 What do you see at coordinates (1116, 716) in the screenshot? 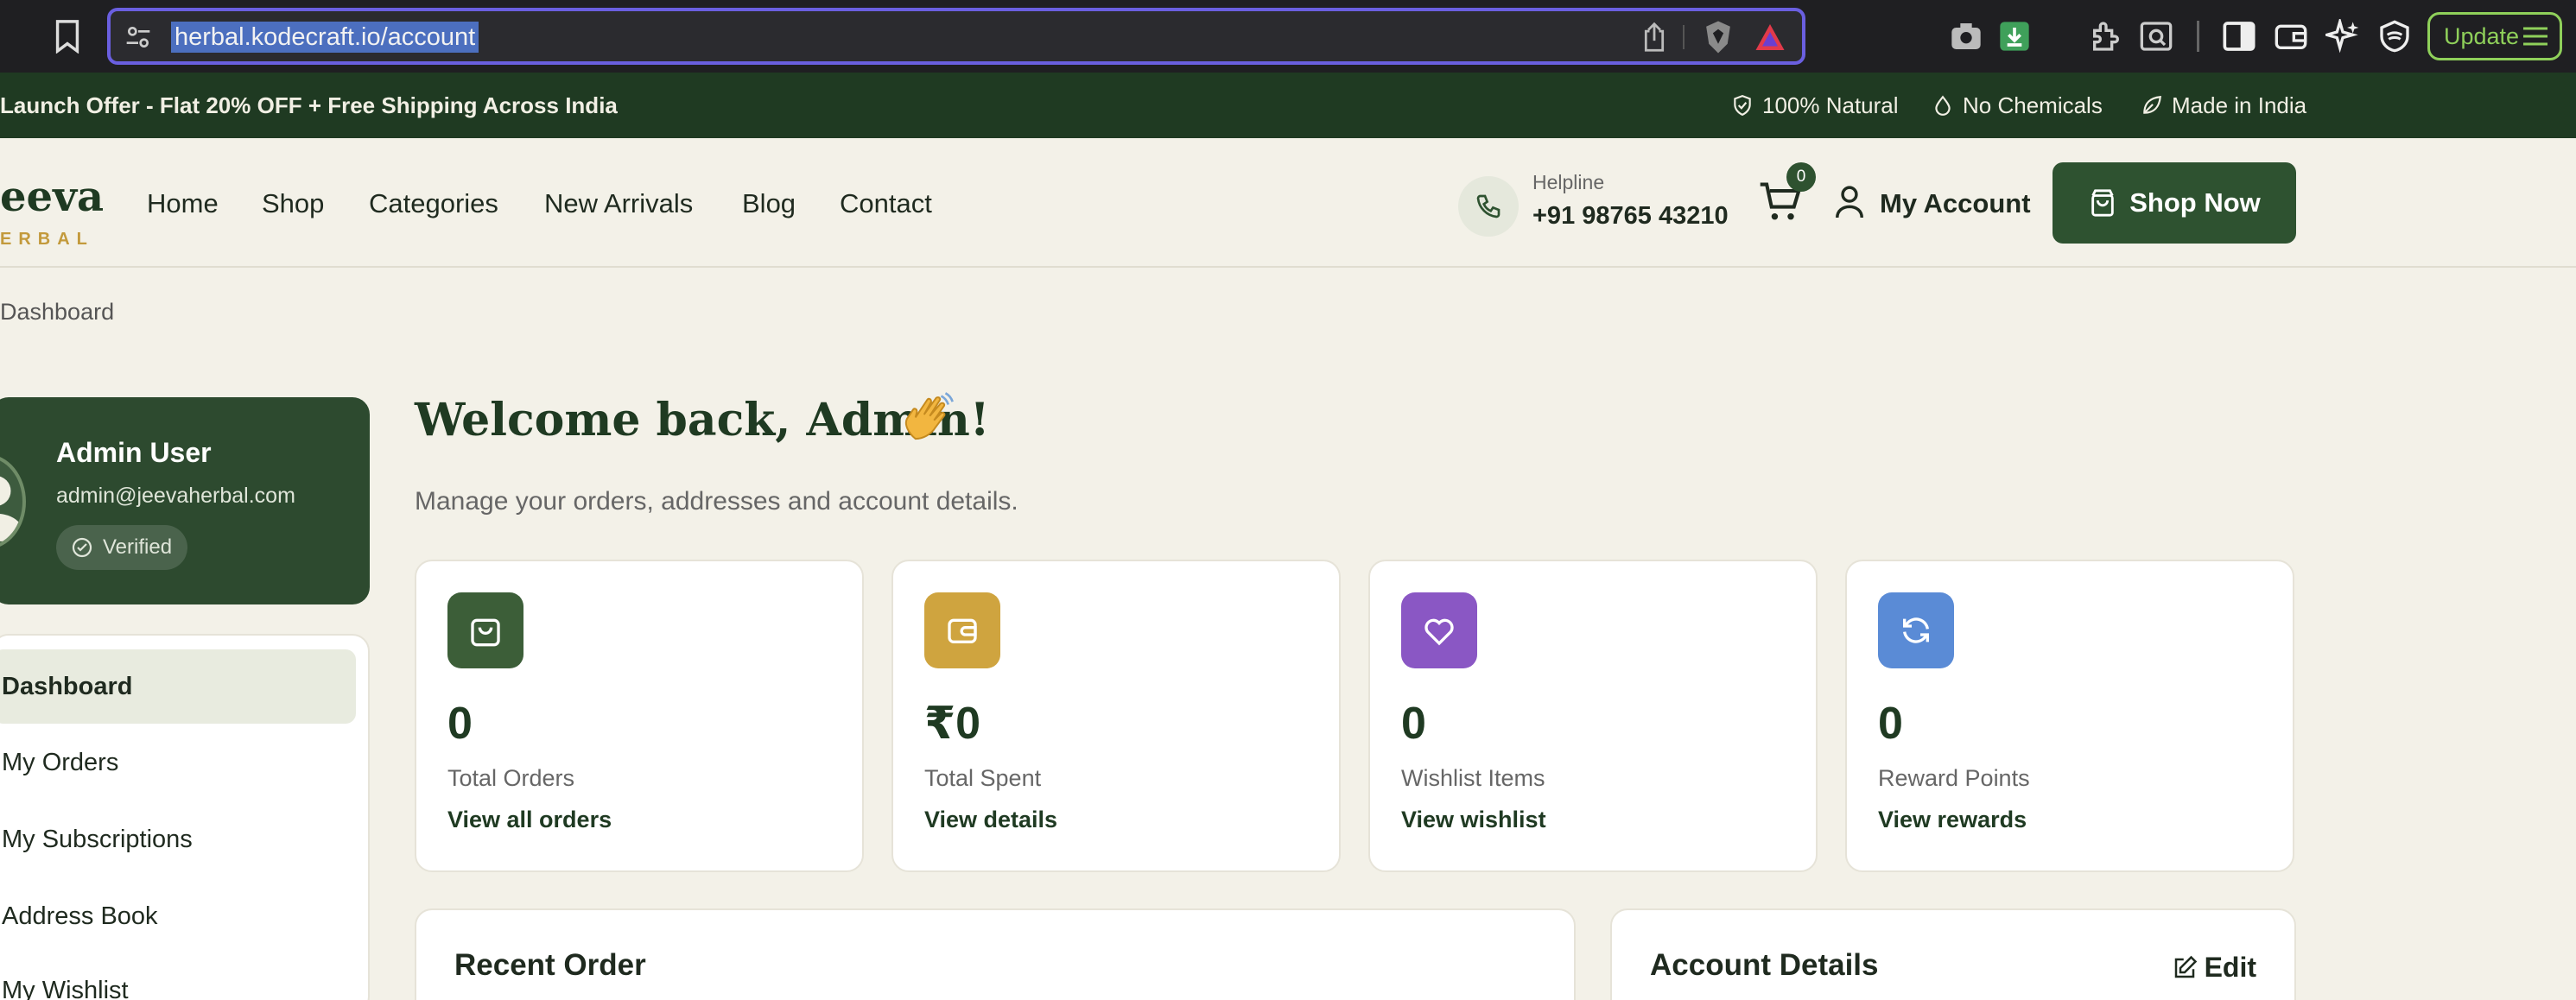
I see `stat-card-spent: ₹0 Total Spent View details` at bounding box center [1116, 716].